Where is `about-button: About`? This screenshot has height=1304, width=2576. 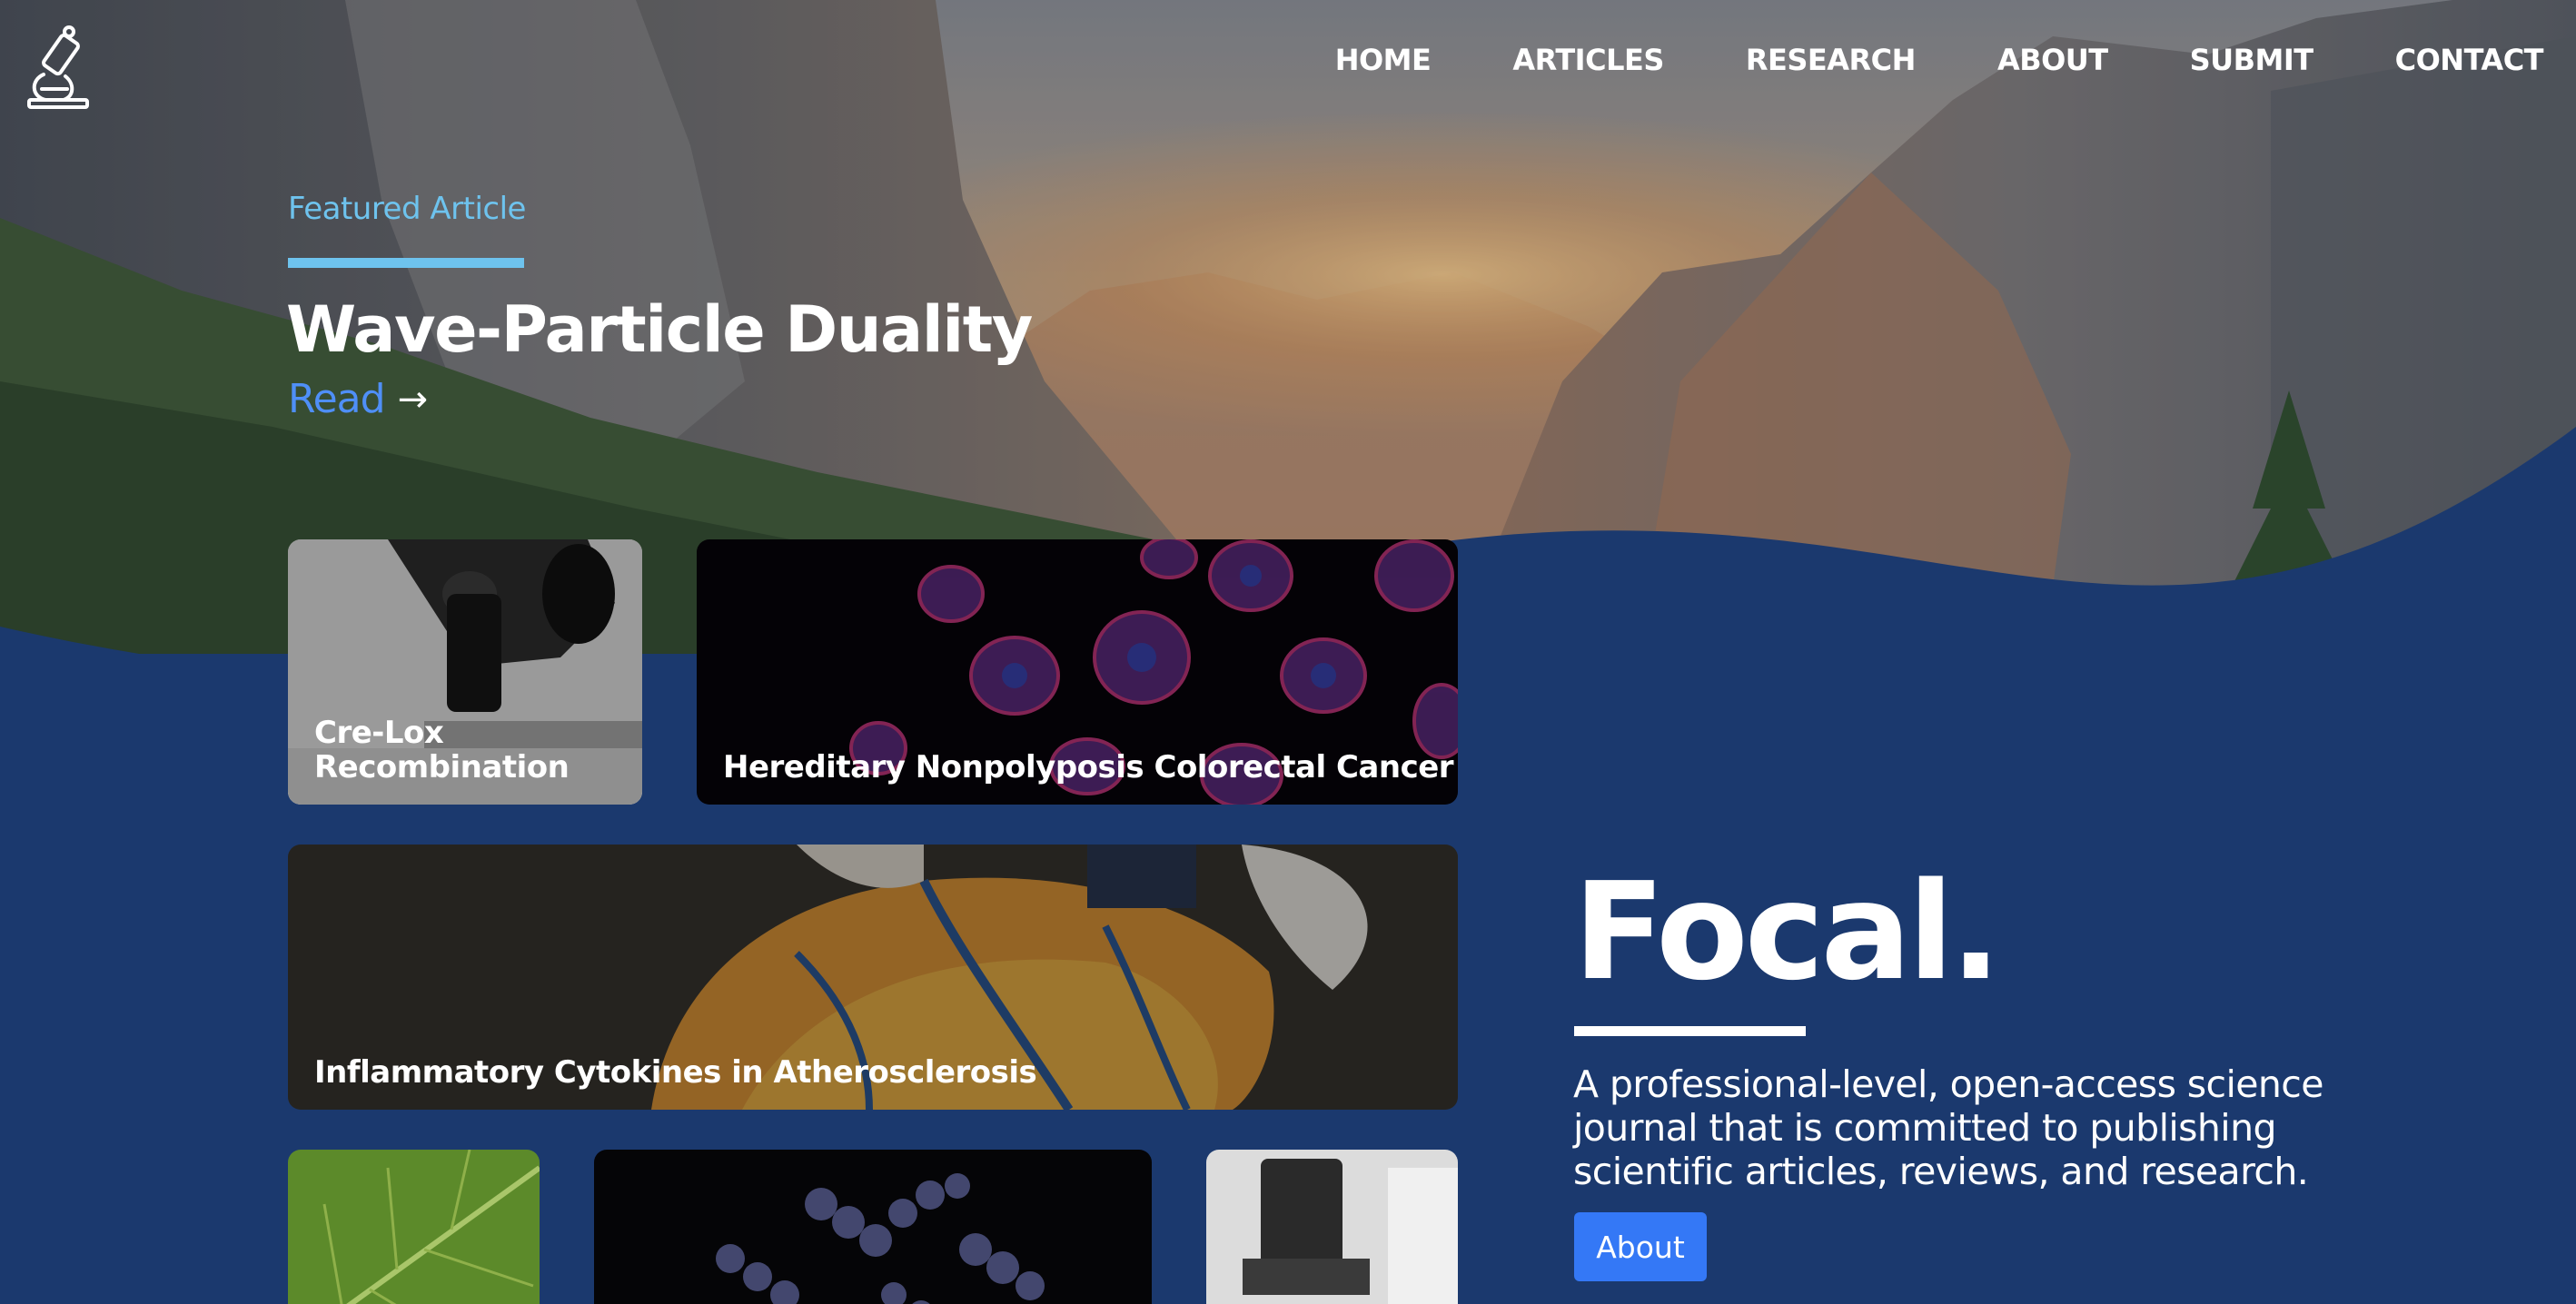 about-button: About is located at coordinates (1640, 1246).